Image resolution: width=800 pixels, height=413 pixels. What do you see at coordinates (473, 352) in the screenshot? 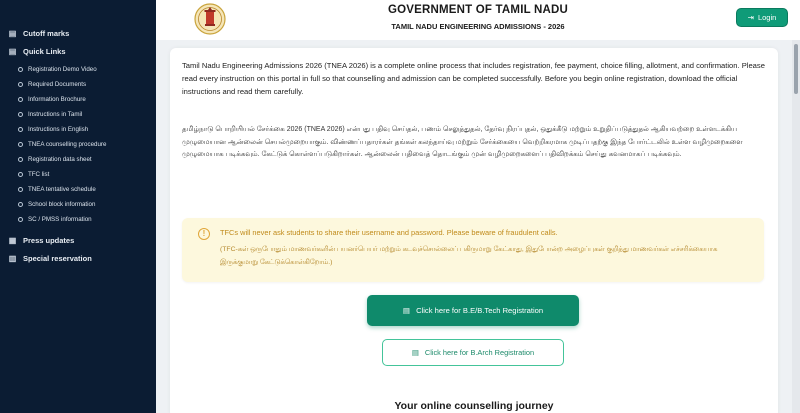
I see `barch-registration-button: ▤ Click here for B.Arch Registration` at bounding box center [473, 352].